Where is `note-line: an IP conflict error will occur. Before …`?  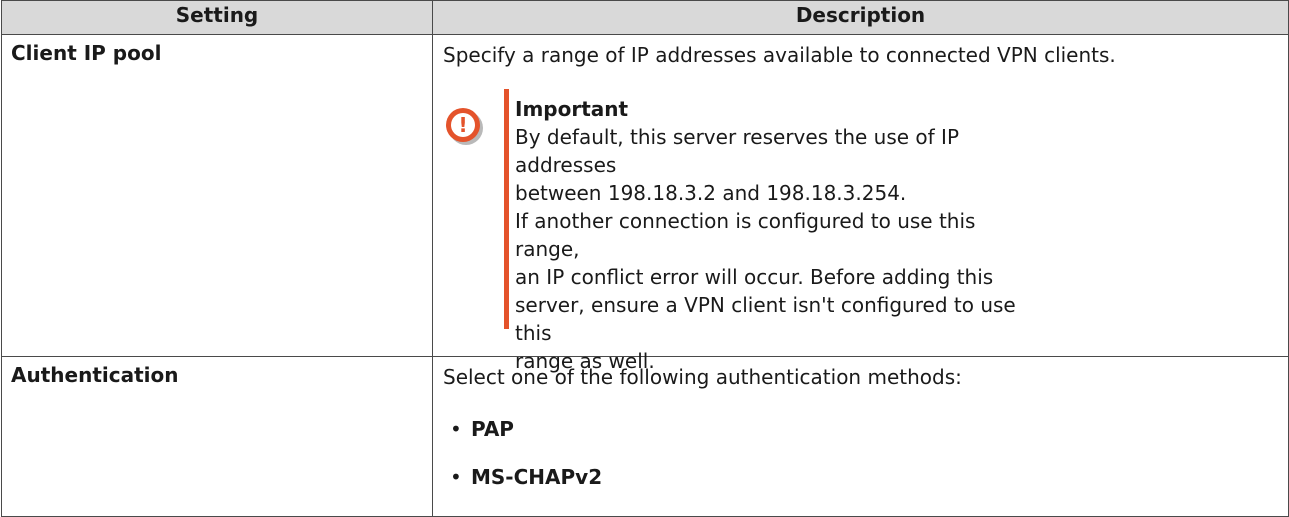 note-line: an IP conflict error will occur. Before … is located at coordinates (754, 277).